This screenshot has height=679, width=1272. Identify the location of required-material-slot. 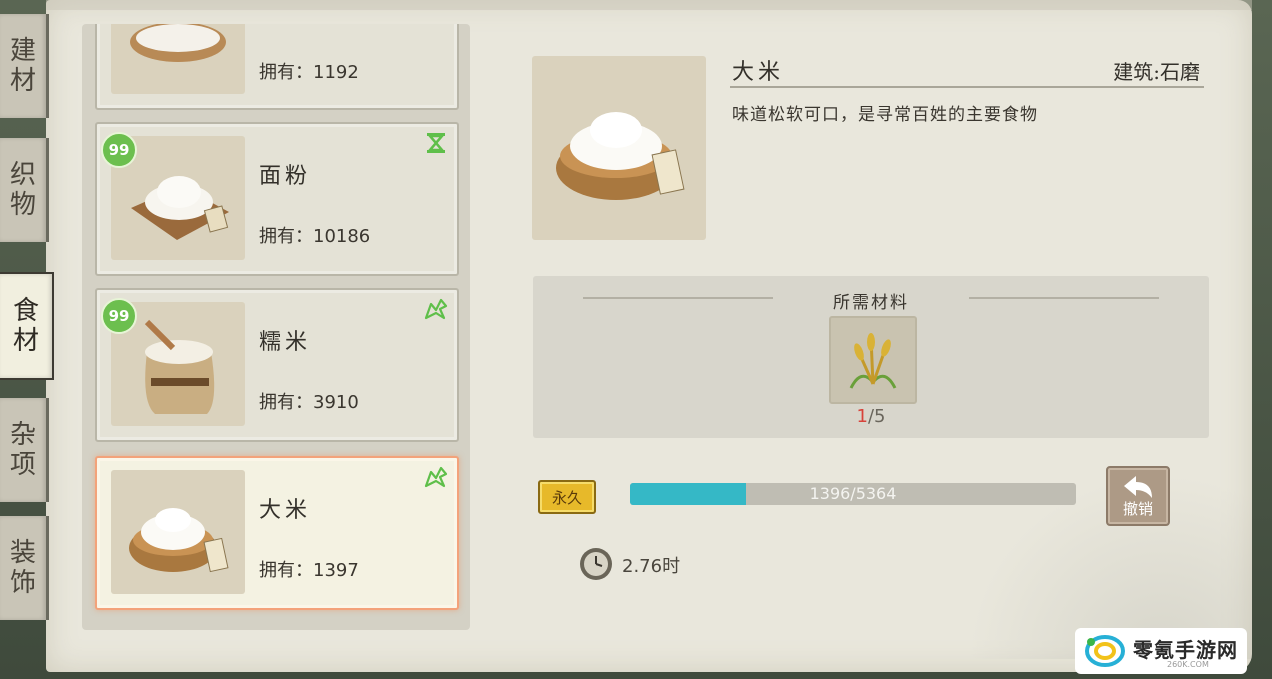
(873, 360).